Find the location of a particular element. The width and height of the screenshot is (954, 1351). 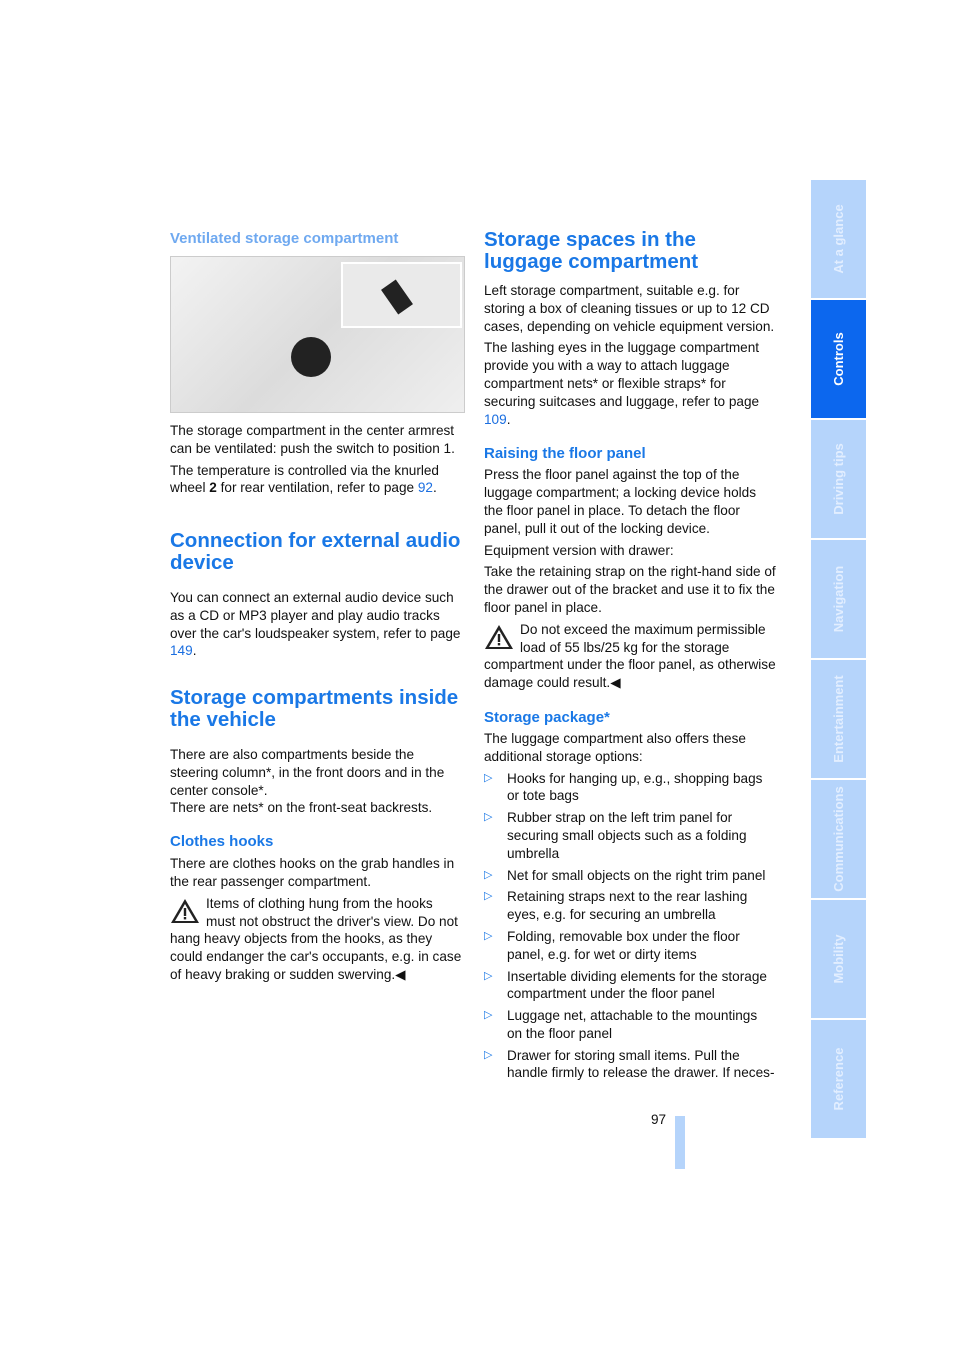

floor-heading: Raising the floor panel is located at coordinates (565, 454).